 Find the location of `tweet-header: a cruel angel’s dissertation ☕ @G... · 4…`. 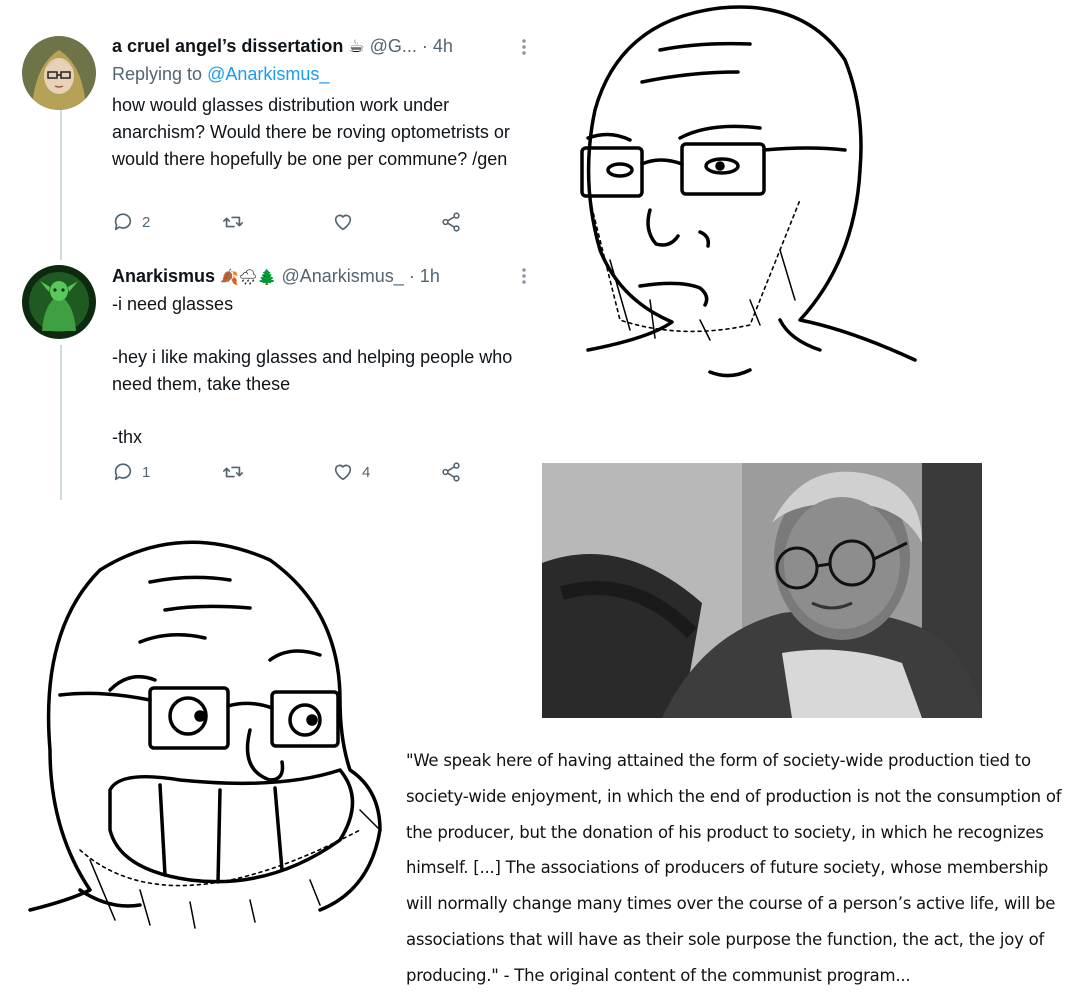

tweet-header: a cruel angel’s dissertation ☕ @G... · 4… is located at coordinates (282, 46).